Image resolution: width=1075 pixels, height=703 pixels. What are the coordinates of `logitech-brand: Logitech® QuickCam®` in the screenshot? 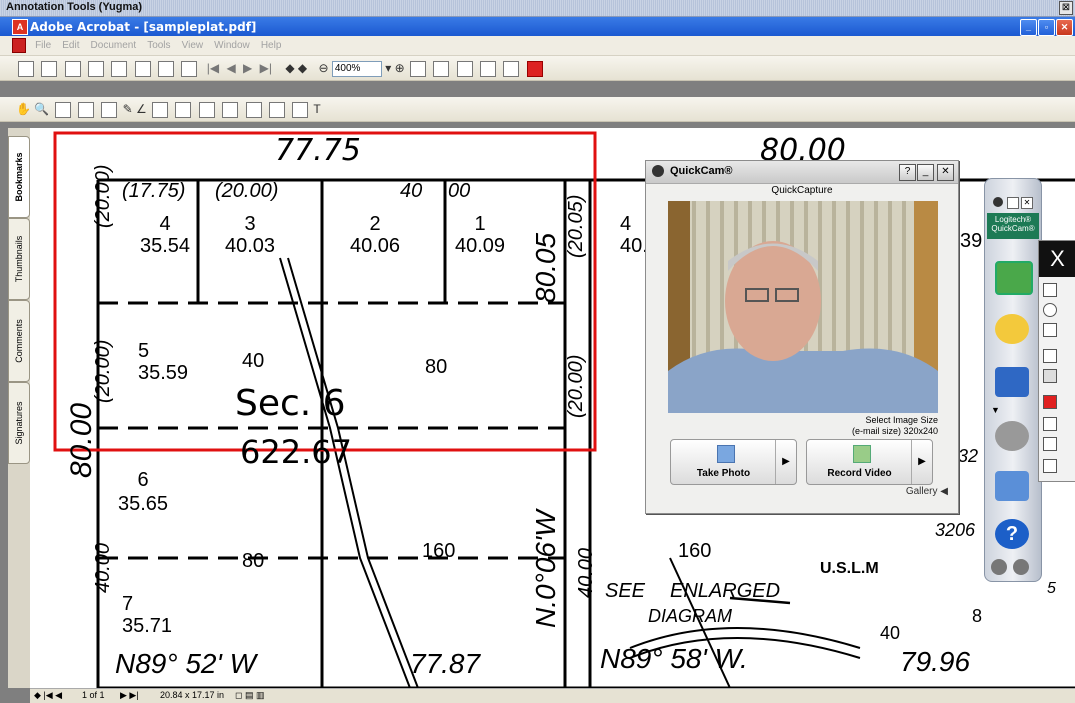 It's located at (1013, 226).